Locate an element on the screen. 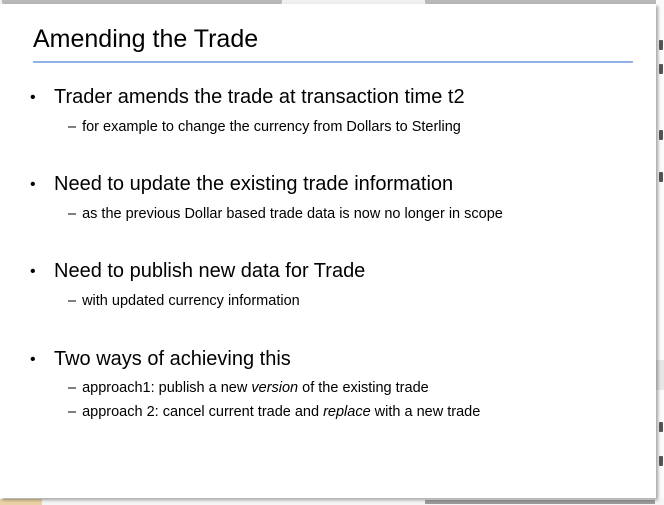 The image size is (664, 505). sub-bullet-emphasis: replace is located at coordinates (347, 412).